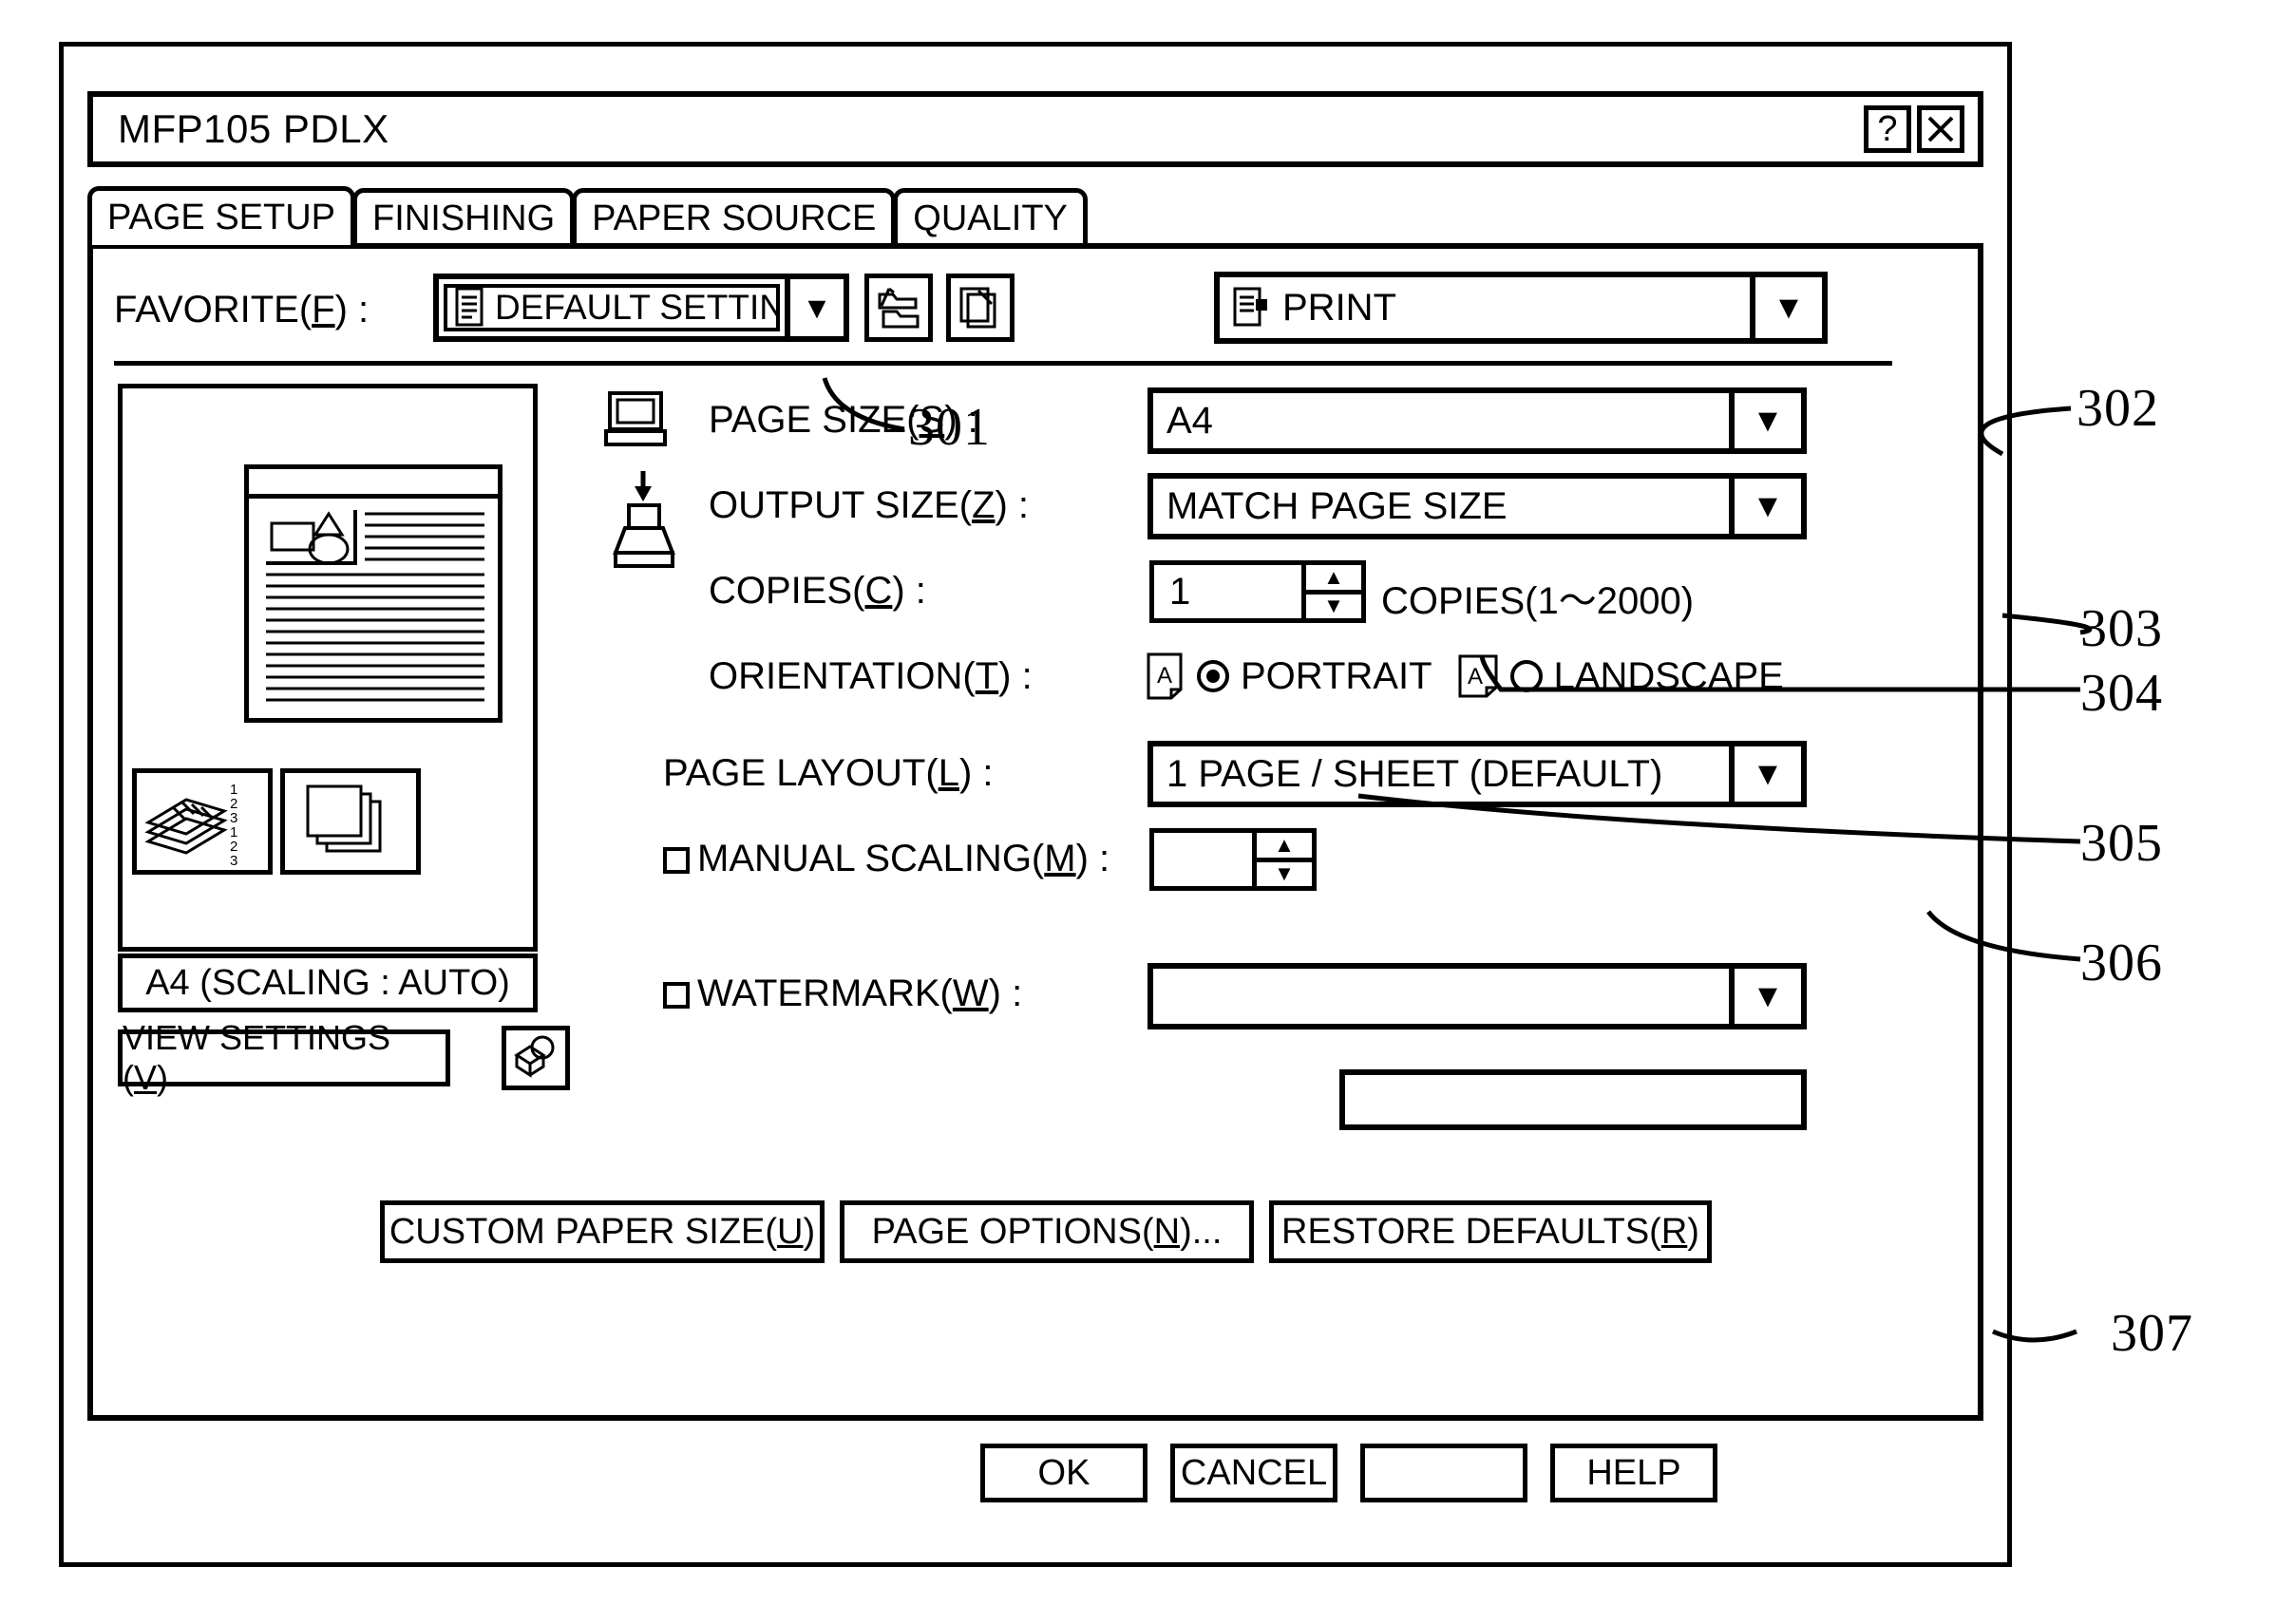 The image size is (2276, 1624). I want to click on ref-numeral-303: 303, so click(2121, 628).